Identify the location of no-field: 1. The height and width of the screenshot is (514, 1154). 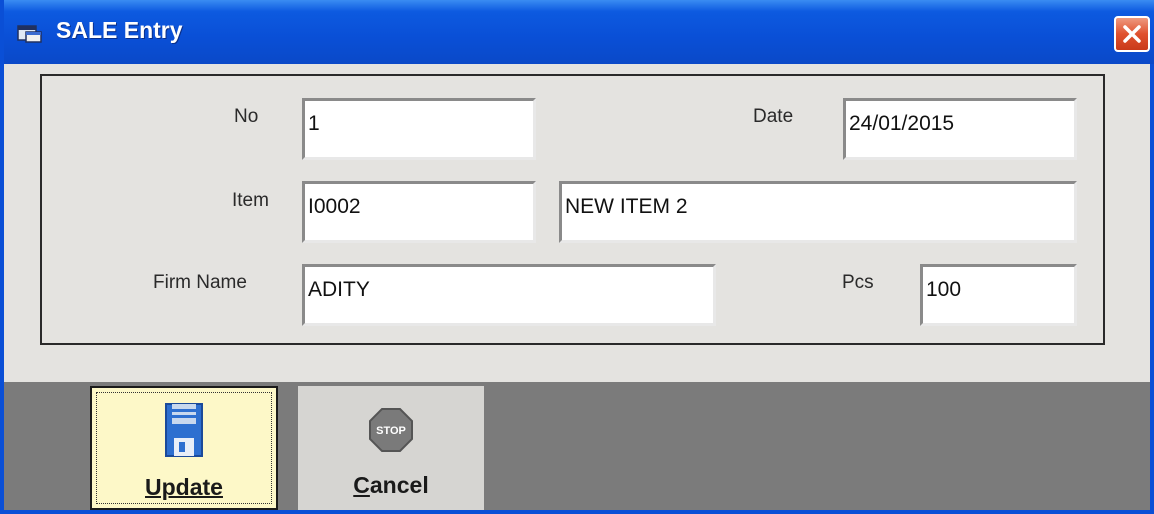
(419, 129).